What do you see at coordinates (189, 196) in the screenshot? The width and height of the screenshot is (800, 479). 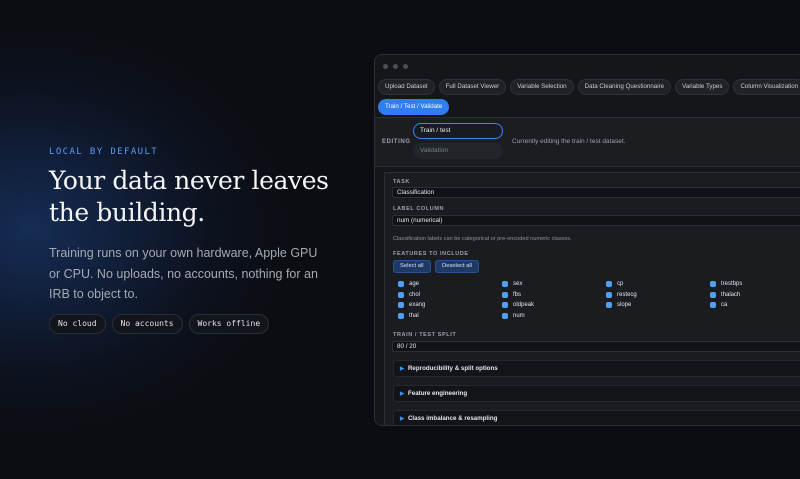 I see `headline: Your data never leaves the building.` at bounding box center [189, 196].